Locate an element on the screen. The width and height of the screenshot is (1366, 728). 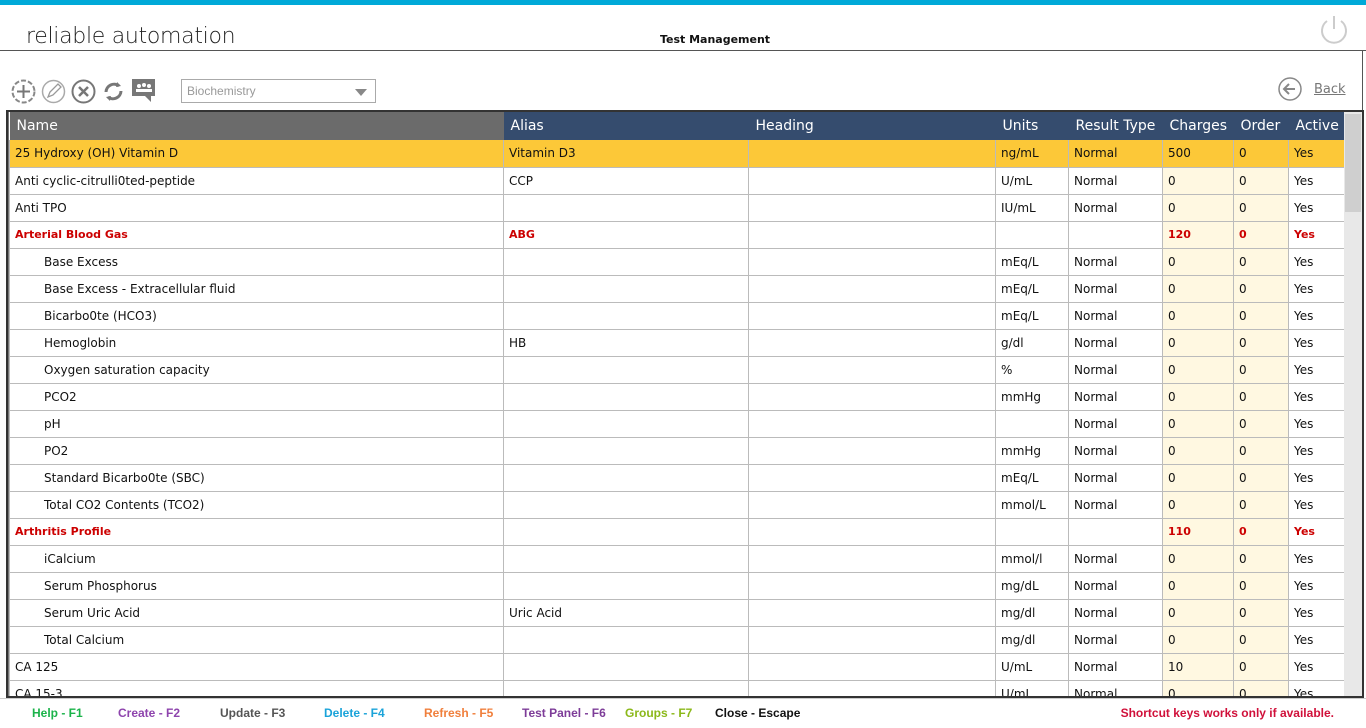
column-header-name: Name is located at coordinates (256, 126).